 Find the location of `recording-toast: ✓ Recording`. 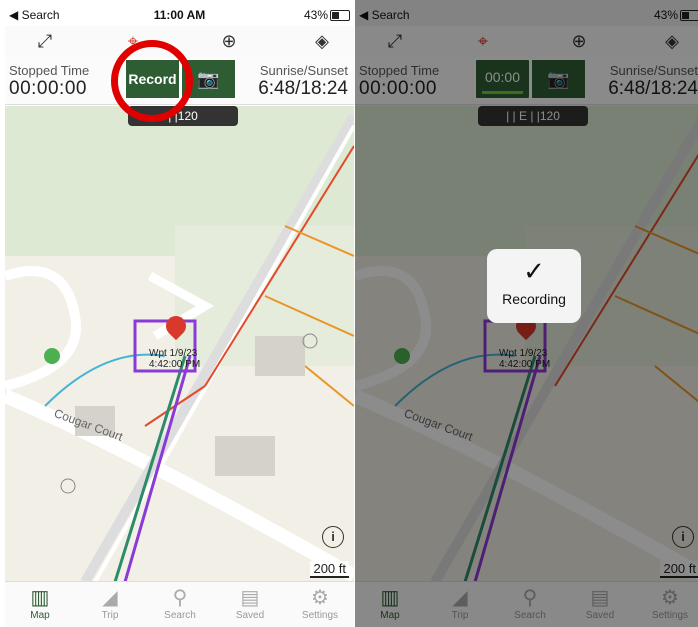

recording-toast: ✓ Recording is located at coordinates (534, 286).